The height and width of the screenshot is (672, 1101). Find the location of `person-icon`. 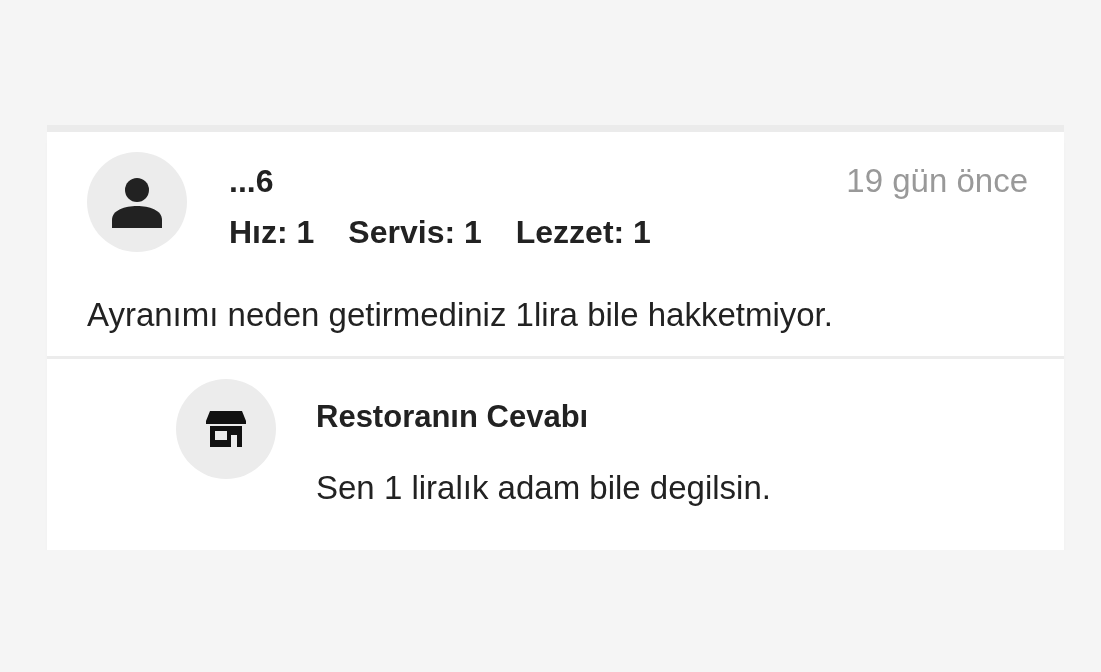

person-icon is located at coordinates (137, 202).